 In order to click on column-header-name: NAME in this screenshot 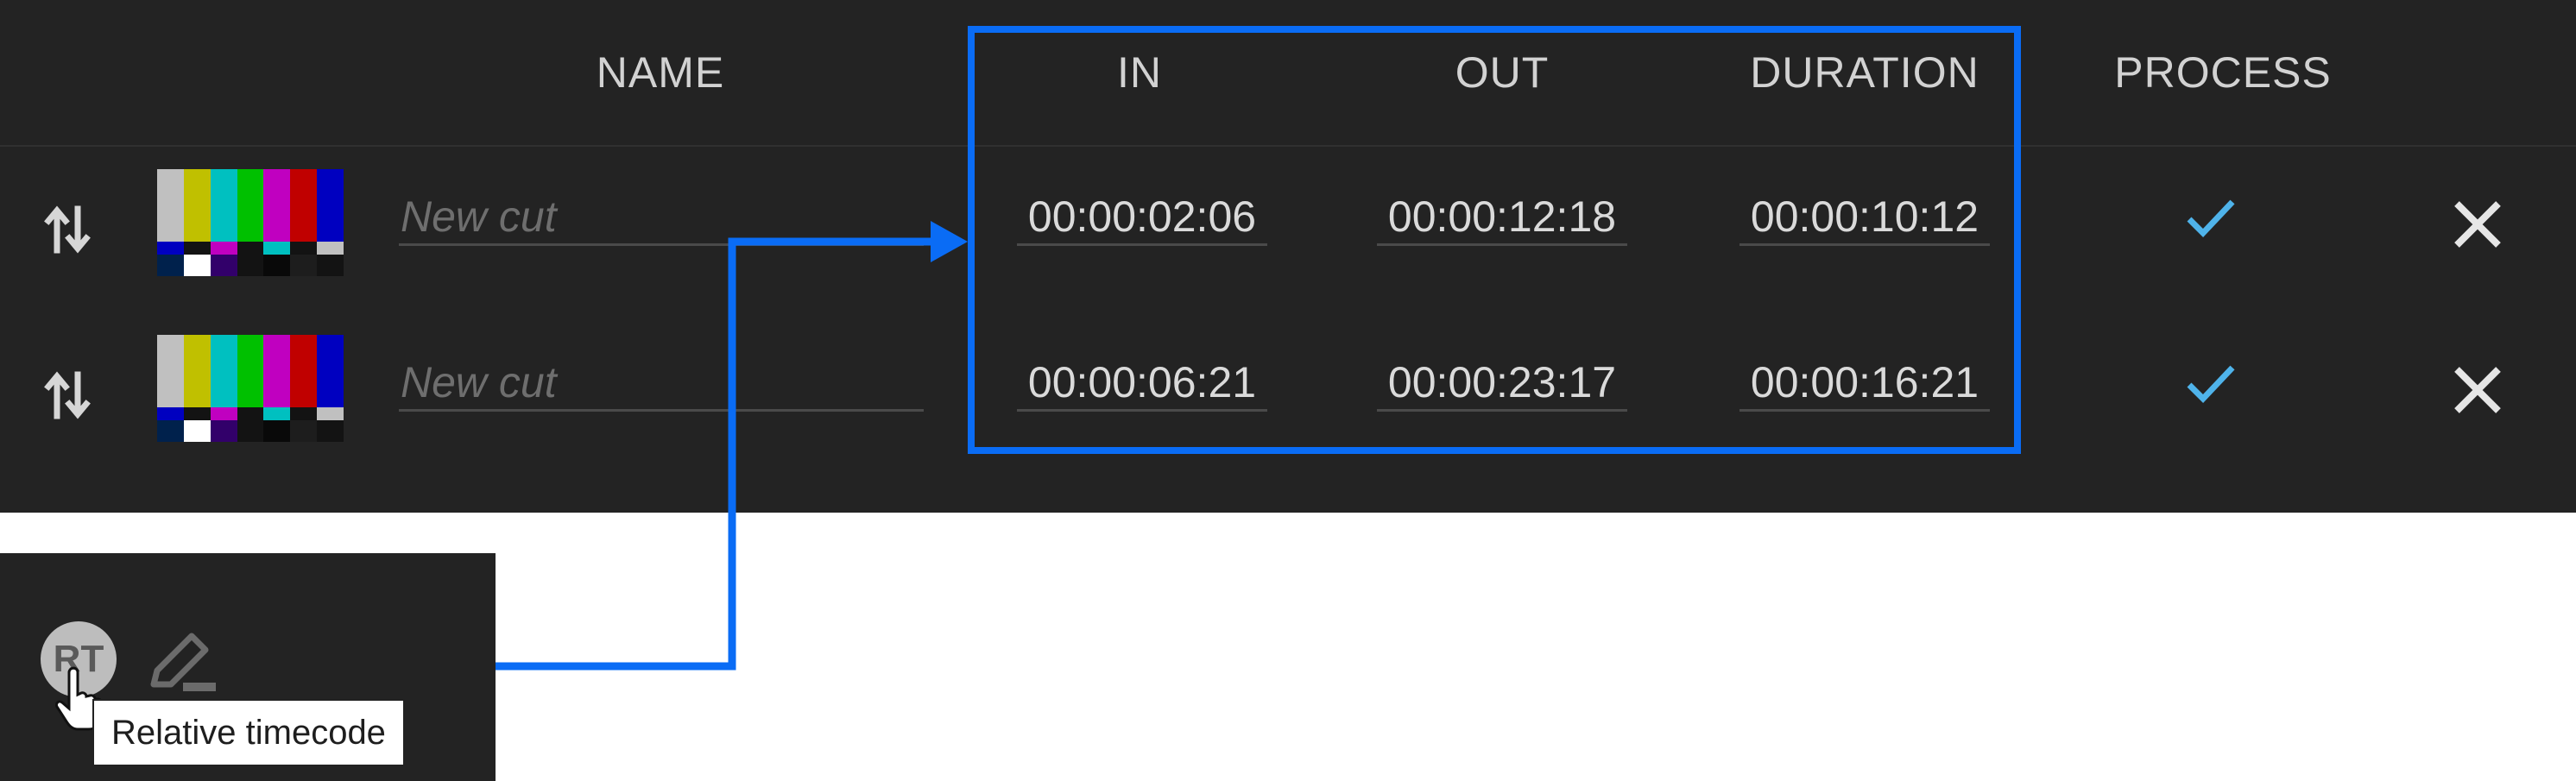, I will do `click(660, 72)`.